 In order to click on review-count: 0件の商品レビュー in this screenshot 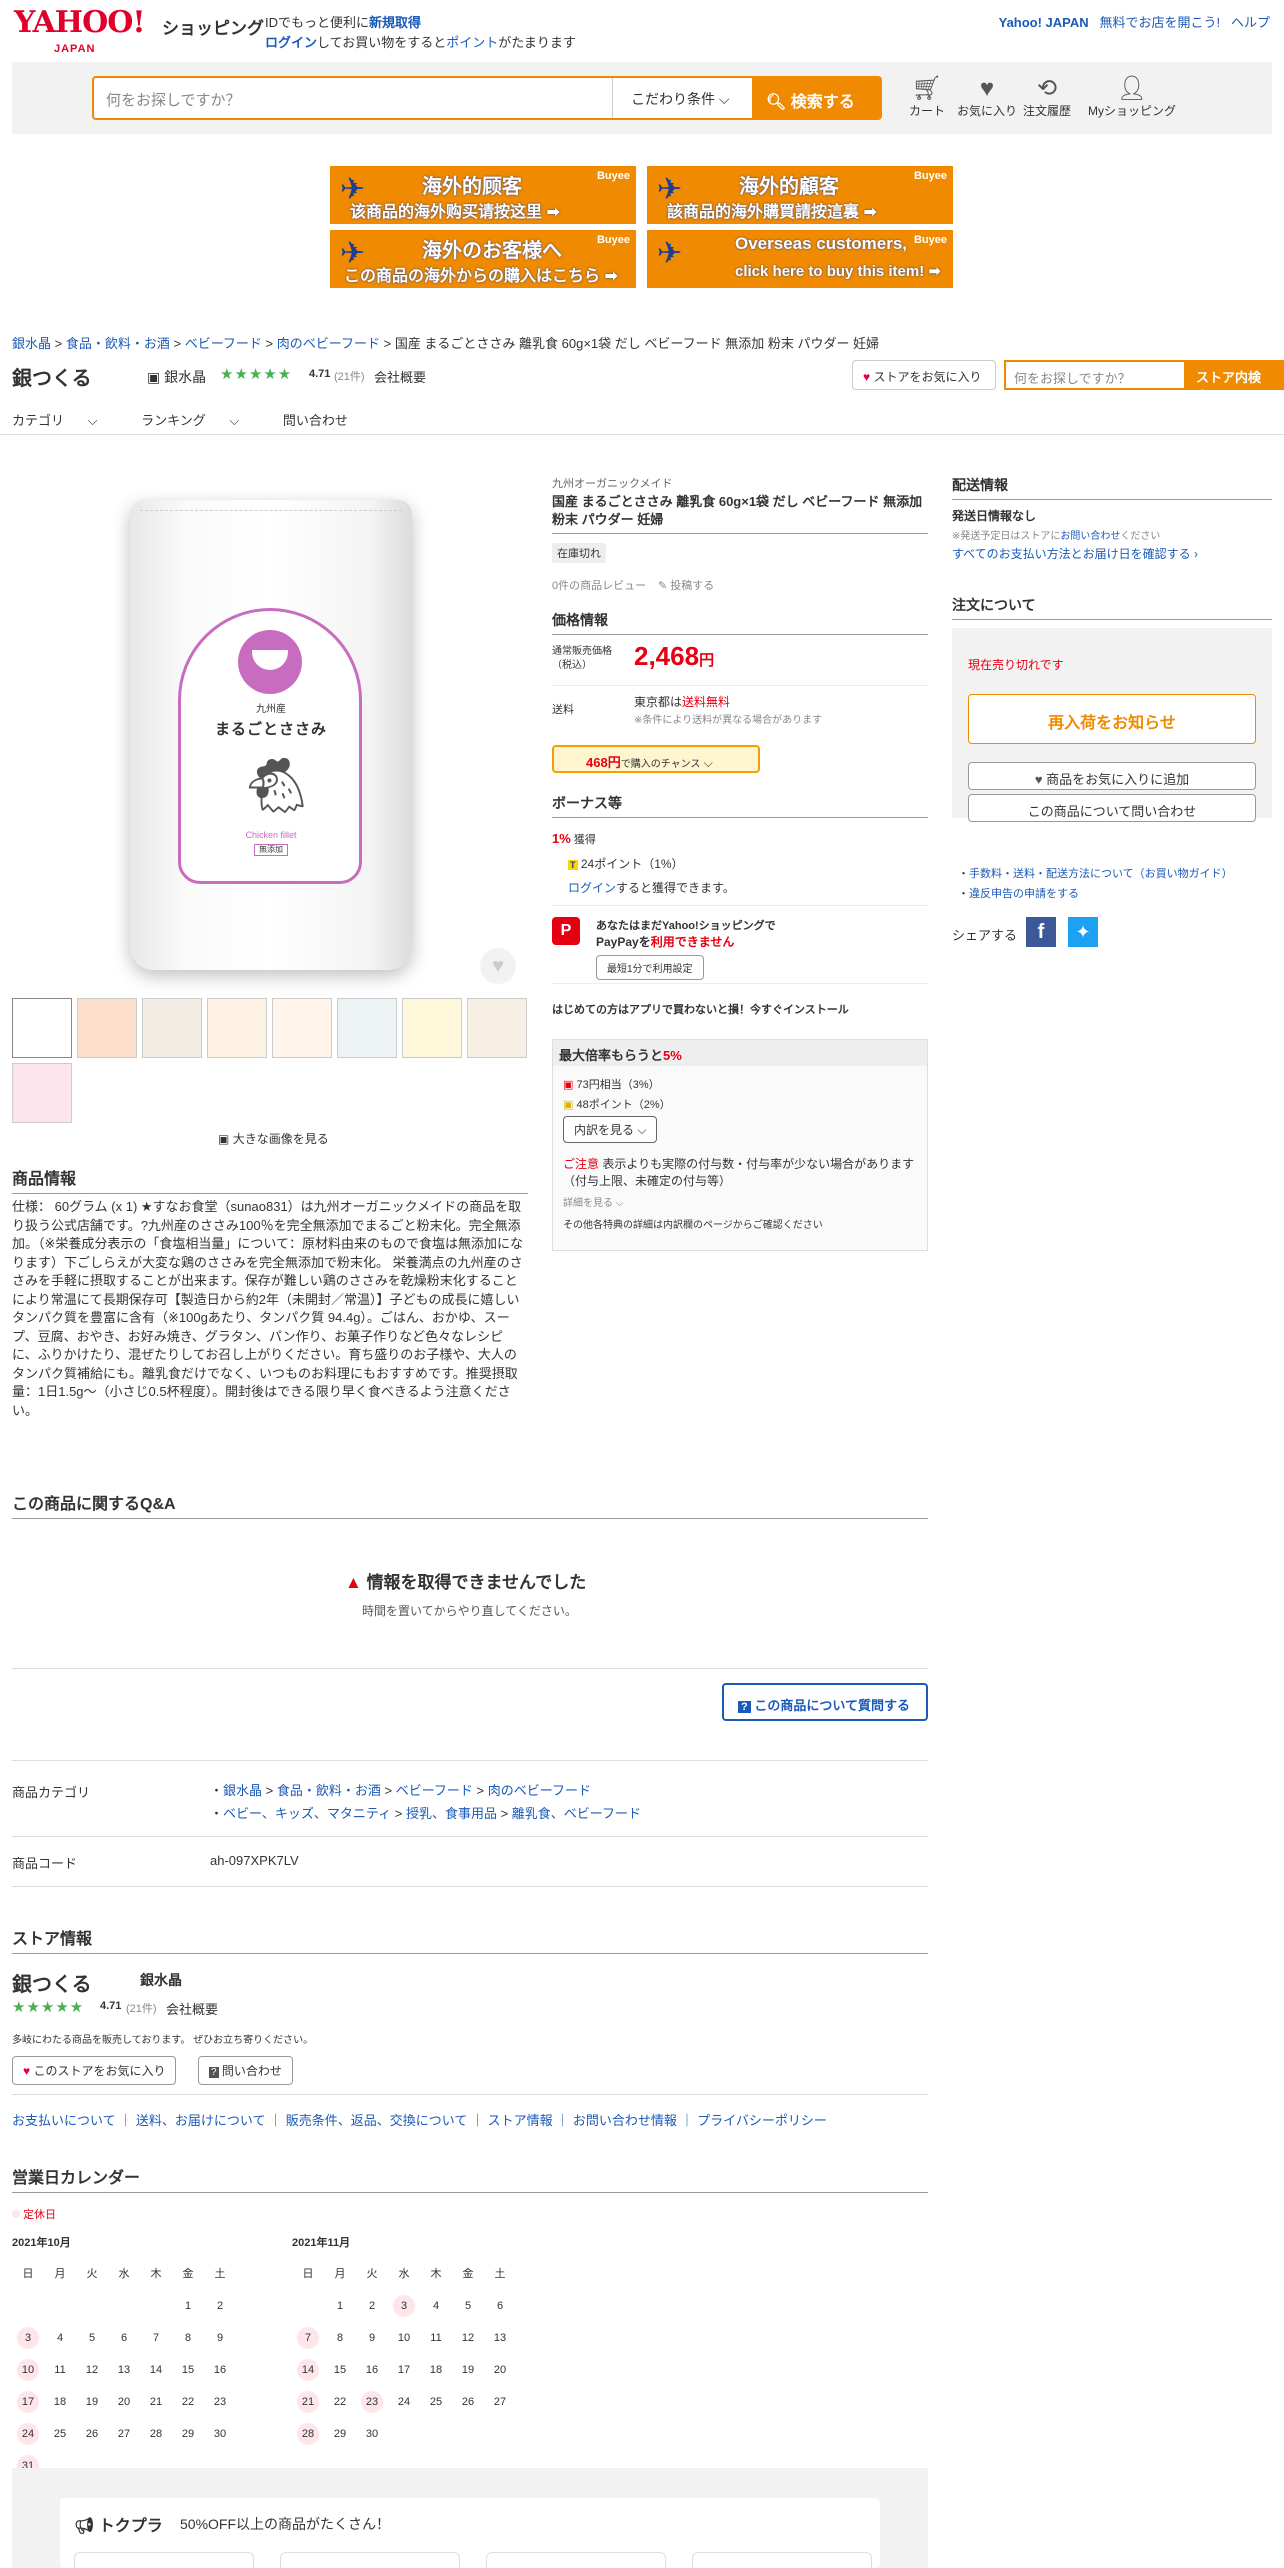, I will do `click(599, 585)`.